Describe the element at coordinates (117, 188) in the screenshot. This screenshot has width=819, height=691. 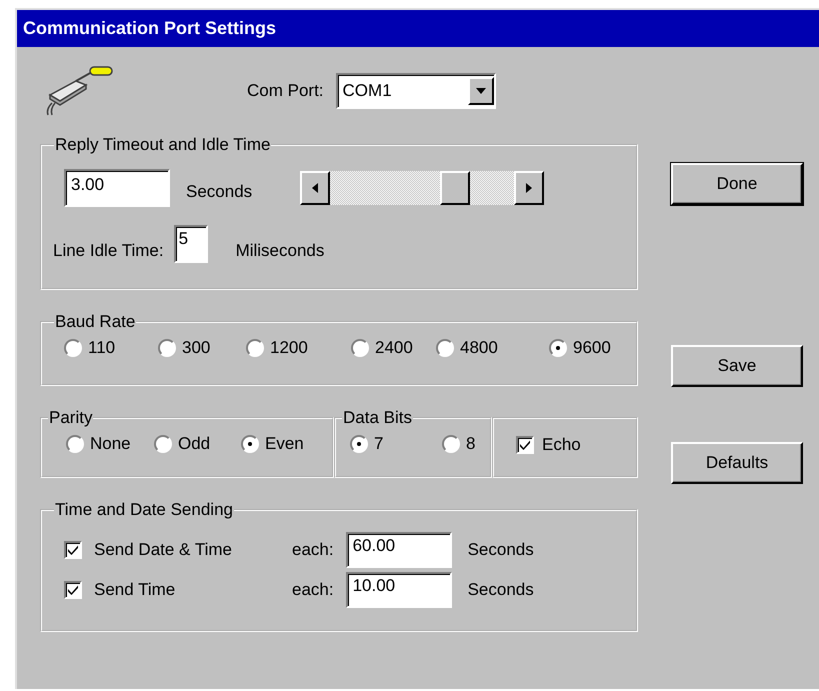
I see `timeout-field: 3.00` at that location.